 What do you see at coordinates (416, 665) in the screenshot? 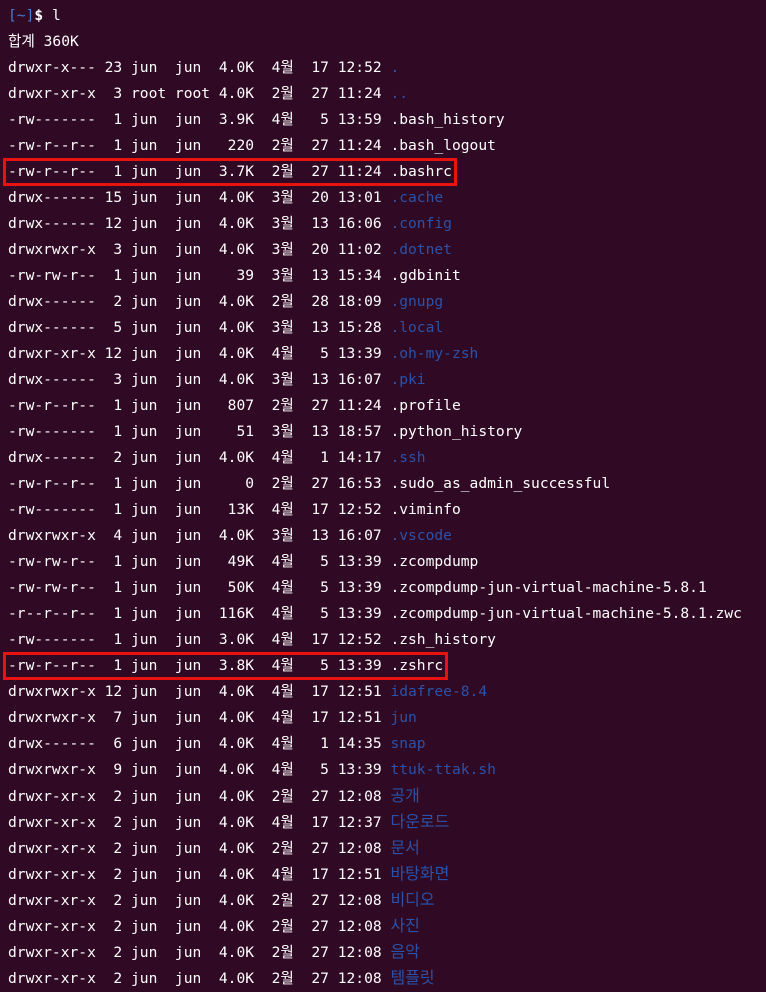
I see `file-name: .zshrc` at bounding box center [416, 665].